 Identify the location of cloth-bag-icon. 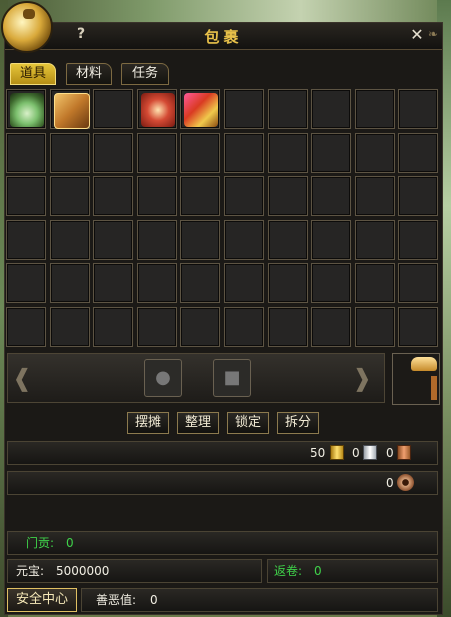
(27, 110).